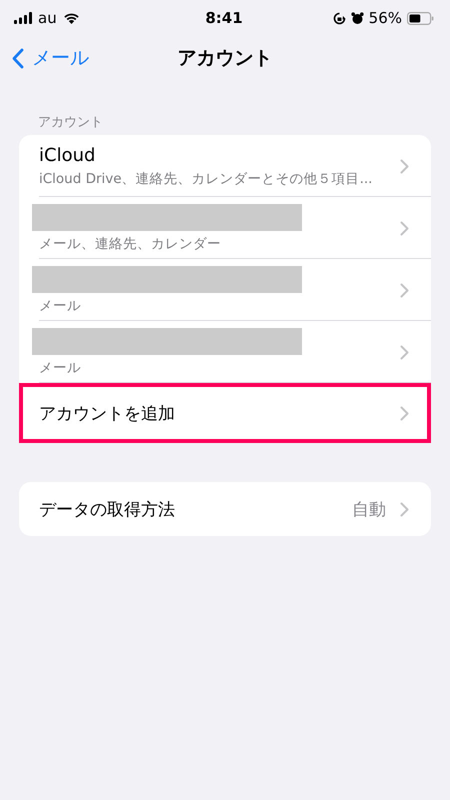 This screenshot has width=450, height=800. Describe the element at coordinates (369, 509) in the screenshot. I see `fetch-value: 自動` at that location.